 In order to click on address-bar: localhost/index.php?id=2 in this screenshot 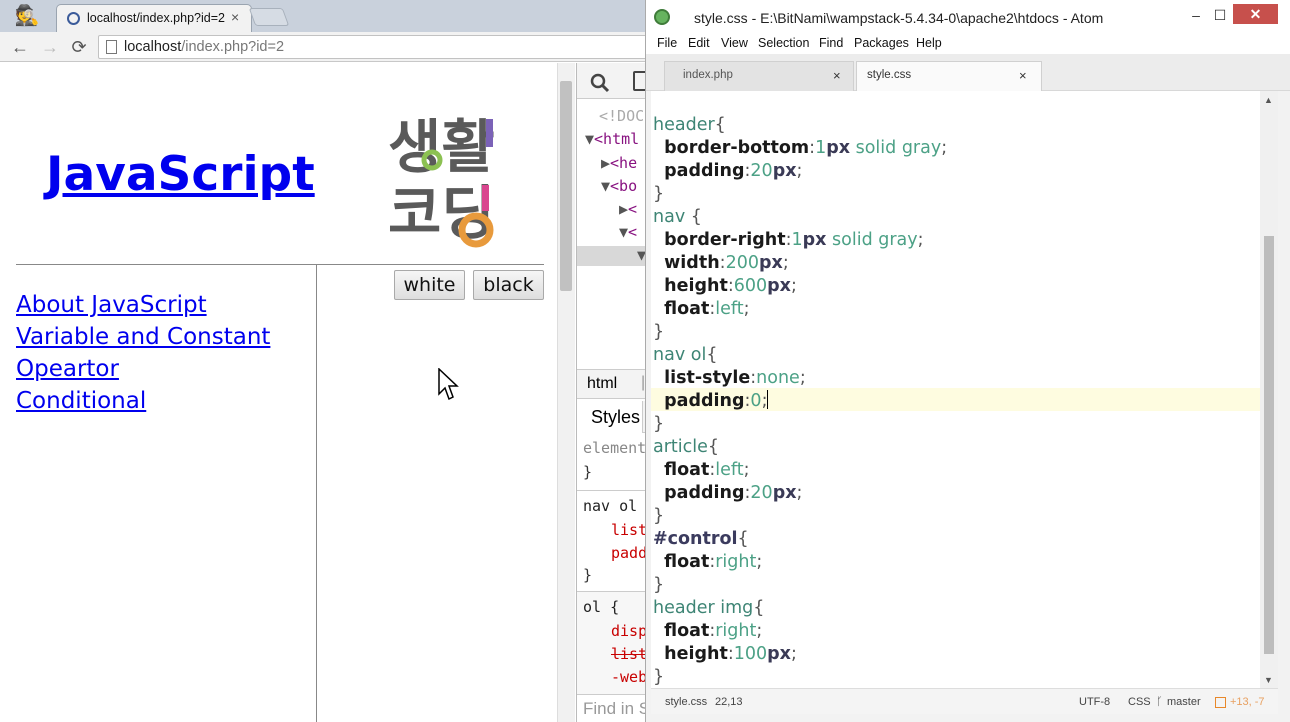, I will do `click(378, 47)`.